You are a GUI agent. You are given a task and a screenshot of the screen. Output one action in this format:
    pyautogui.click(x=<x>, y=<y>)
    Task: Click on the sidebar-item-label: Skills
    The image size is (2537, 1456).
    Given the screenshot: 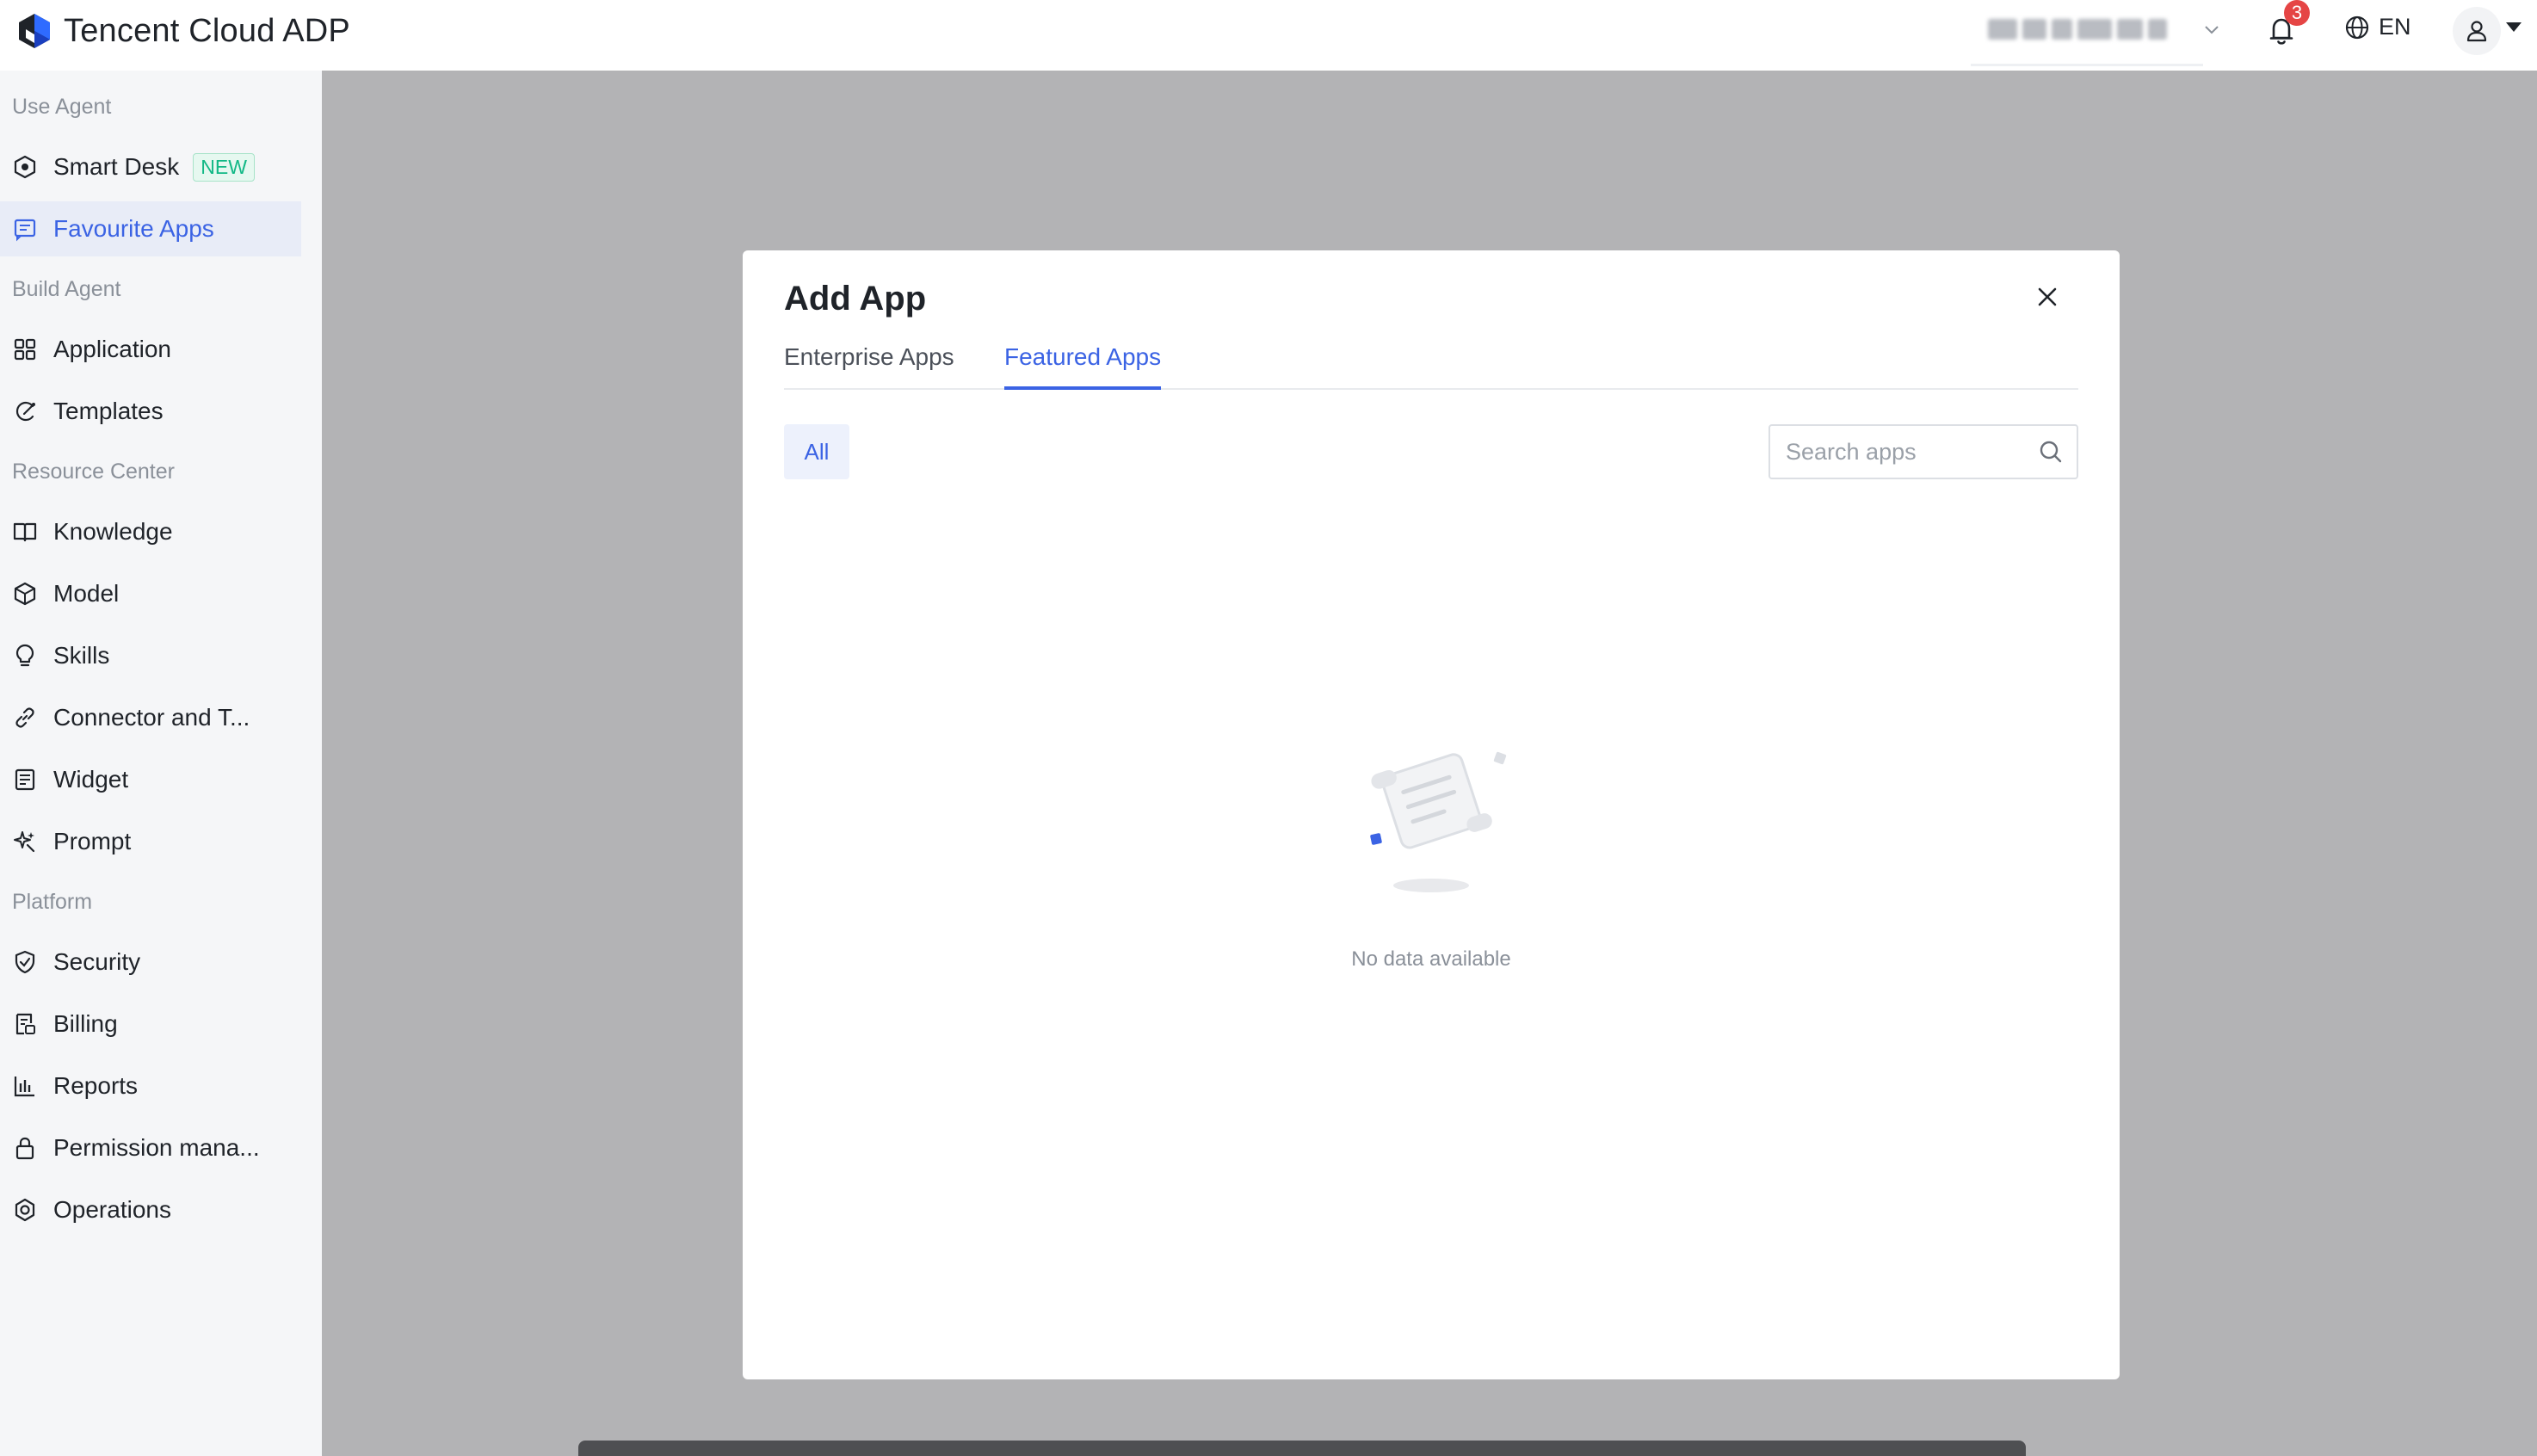 What is the action you would take?
    pyautogui.click(x=81, y=655)
    